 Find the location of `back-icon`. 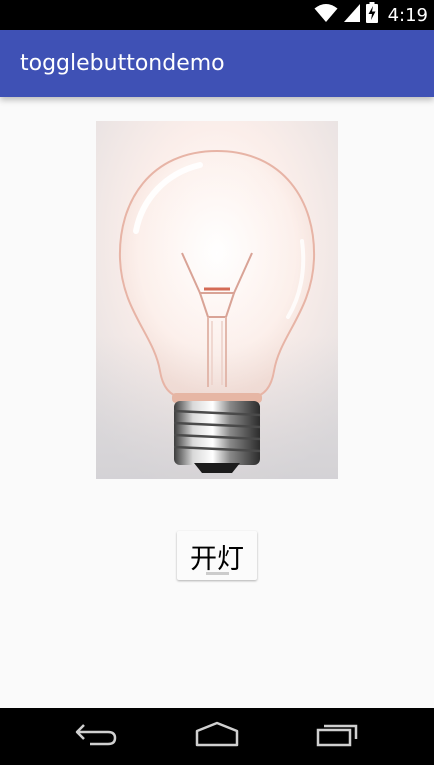

back-icon is located at coordinates (96, 736).